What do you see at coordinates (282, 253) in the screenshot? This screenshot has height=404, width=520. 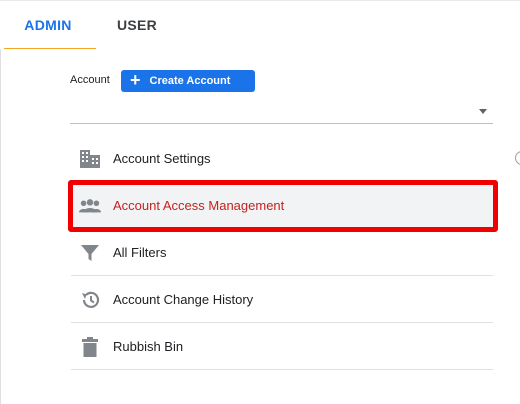 I see `menu-item-all-filters: All Filters` at bounding box center [282, 253].